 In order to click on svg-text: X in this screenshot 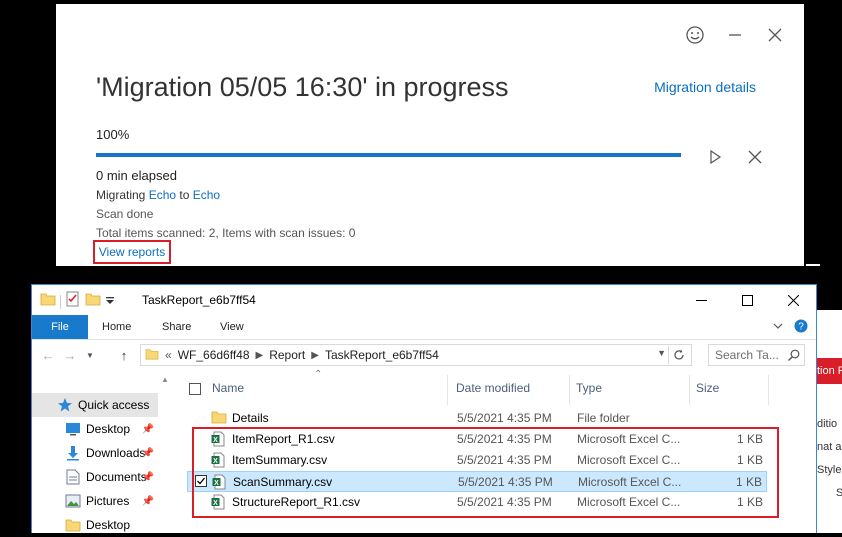, I will do `click(215, 461)`.